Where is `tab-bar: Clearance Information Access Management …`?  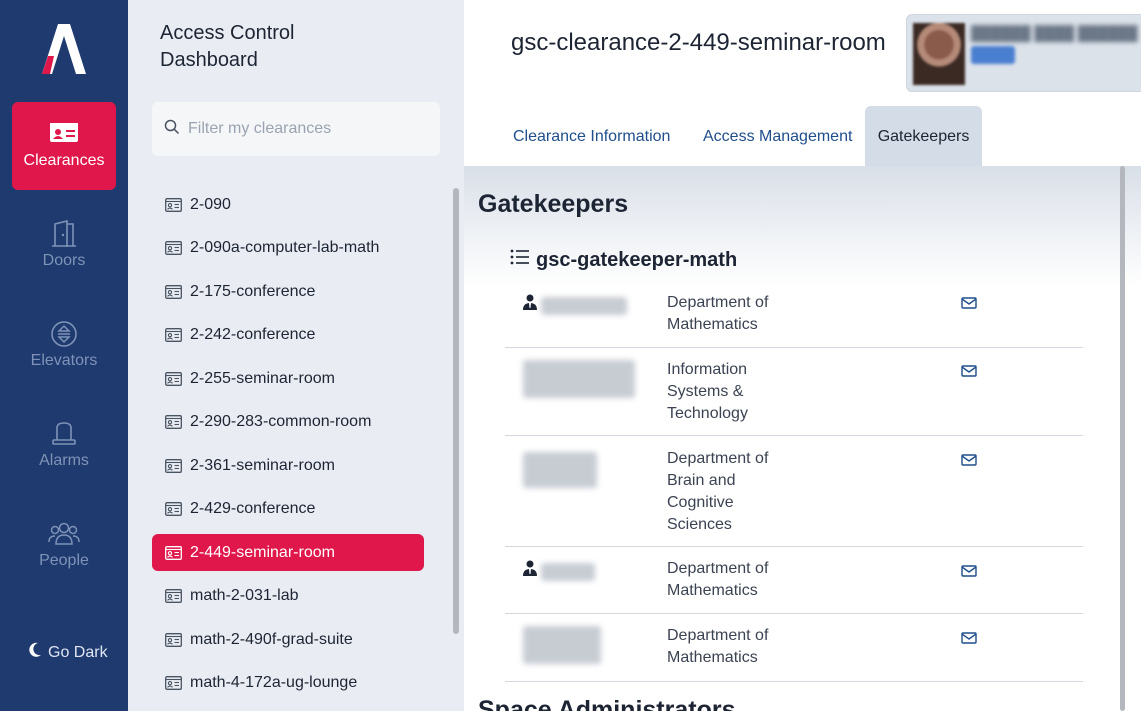
tab-bar: Clearance Information Access Management … is located at coordinates (802, 136).